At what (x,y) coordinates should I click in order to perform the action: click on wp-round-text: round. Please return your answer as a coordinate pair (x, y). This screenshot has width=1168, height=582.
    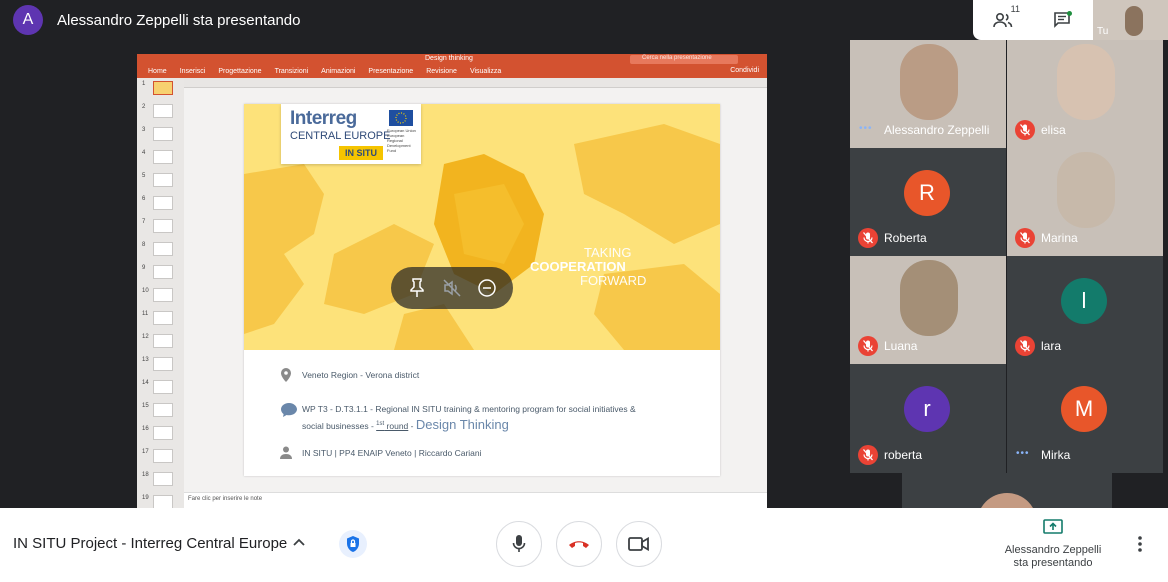
    Looking at the image, I should click on (396, 426).